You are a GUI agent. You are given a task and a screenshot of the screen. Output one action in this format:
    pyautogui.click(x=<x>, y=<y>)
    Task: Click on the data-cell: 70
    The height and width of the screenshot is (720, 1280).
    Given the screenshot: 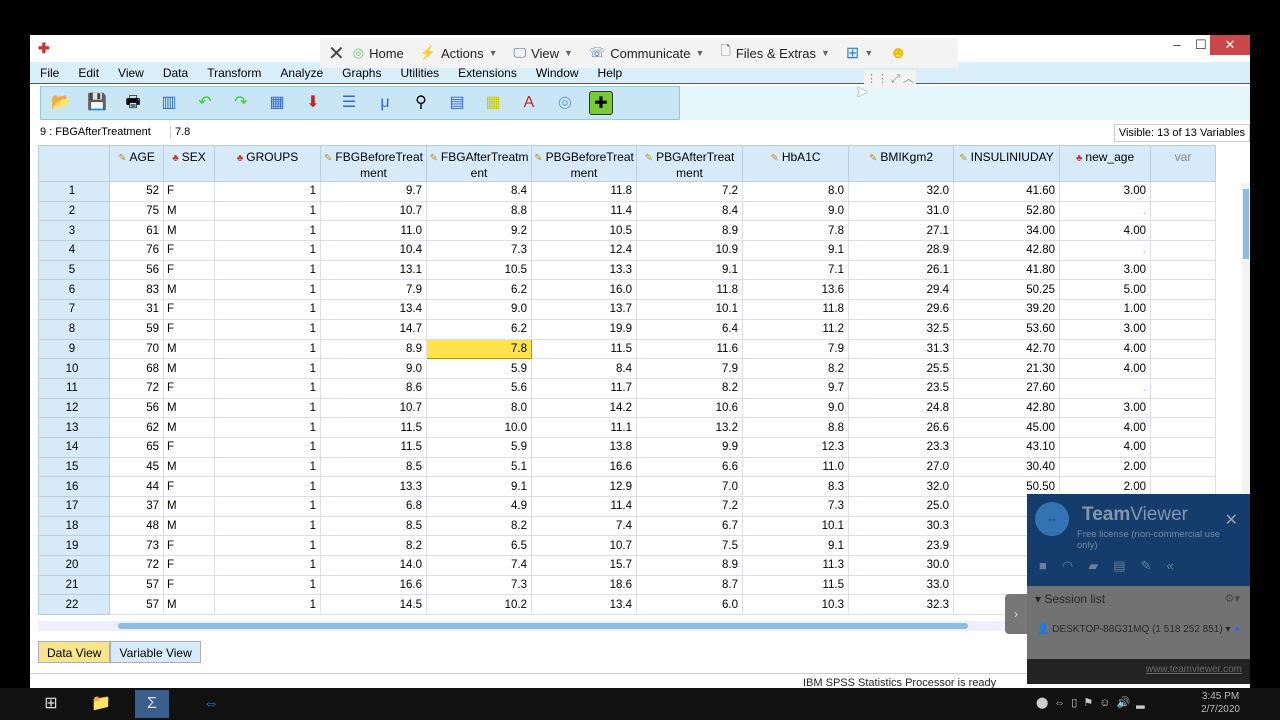 What is the action you would take?
    pyautogui.click(x=136, y=349)
    